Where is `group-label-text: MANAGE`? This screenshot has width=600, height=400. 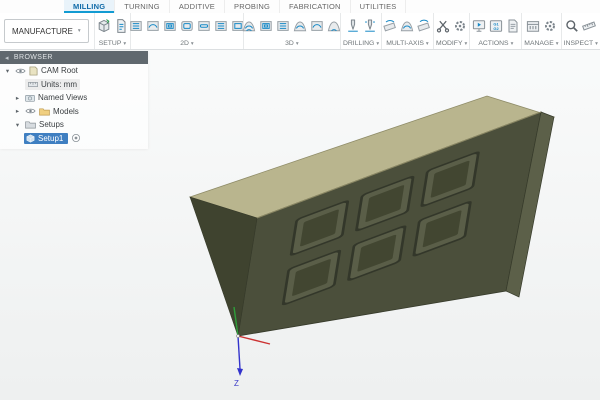
group-label-text: MANAGE is located at coordinates (539, 43).